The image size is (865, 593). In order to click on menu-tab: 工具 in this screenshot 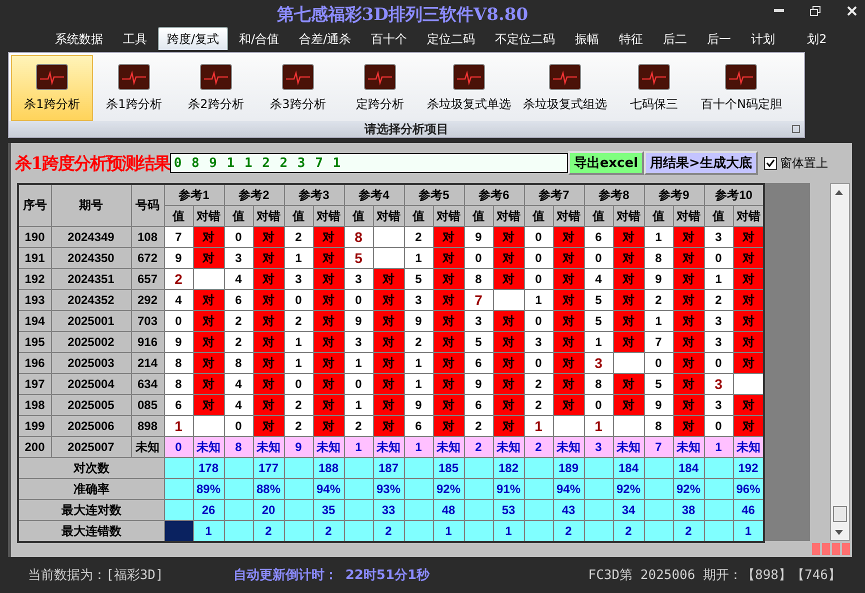, I will do `click(135, 38)`.